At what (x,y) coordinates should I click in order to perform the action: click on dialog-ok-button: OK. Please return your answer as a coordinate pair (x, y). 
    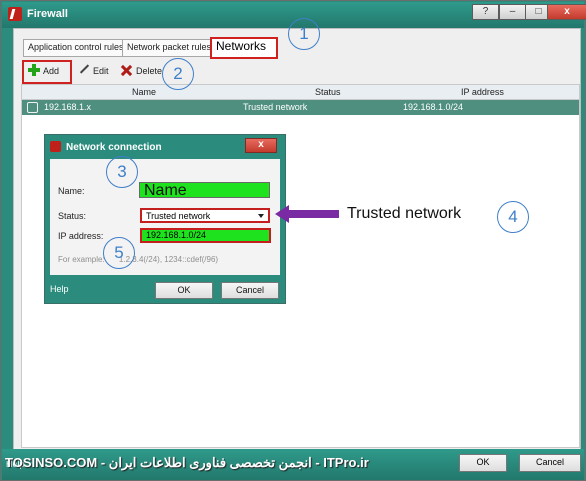
    Looking at the image, I should click on (184, 290).